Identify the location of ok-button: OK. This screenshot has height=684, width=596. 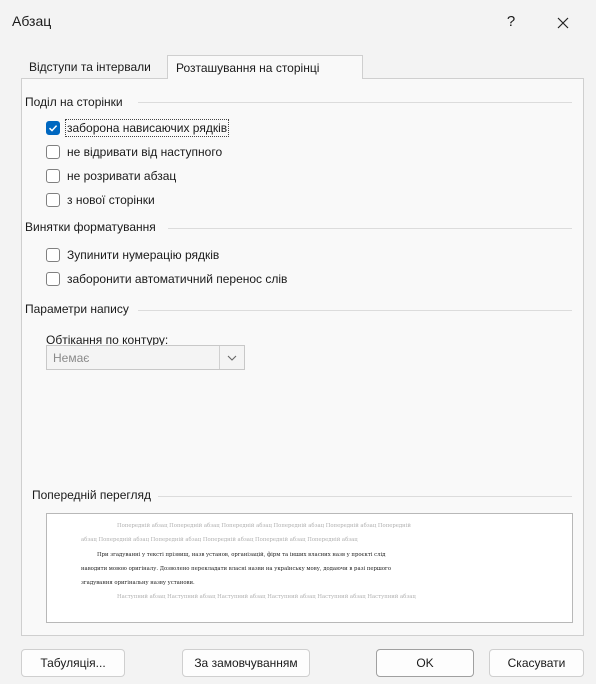
(425, 663).